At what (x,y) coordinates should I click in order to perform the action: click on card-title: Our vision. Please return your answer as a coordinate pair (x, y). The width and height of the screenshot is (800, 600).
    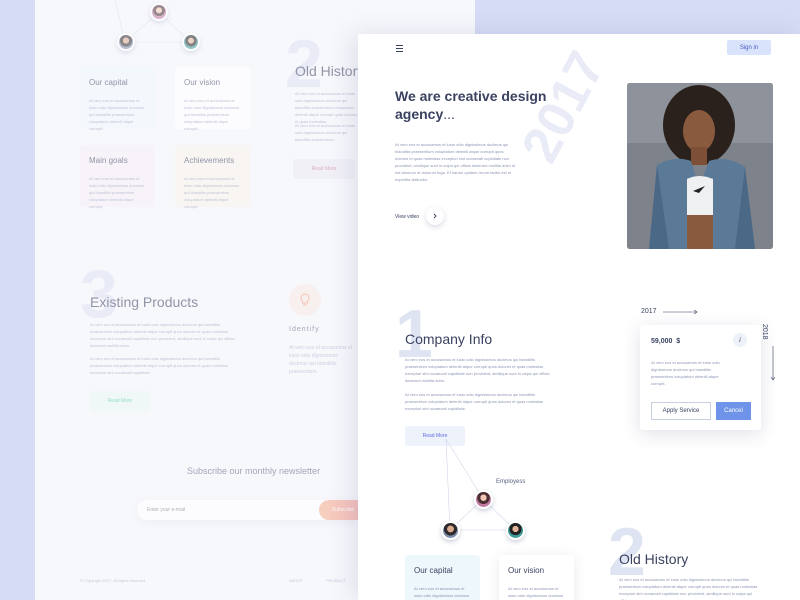
    Looking at the image, I should click on (526, 570).